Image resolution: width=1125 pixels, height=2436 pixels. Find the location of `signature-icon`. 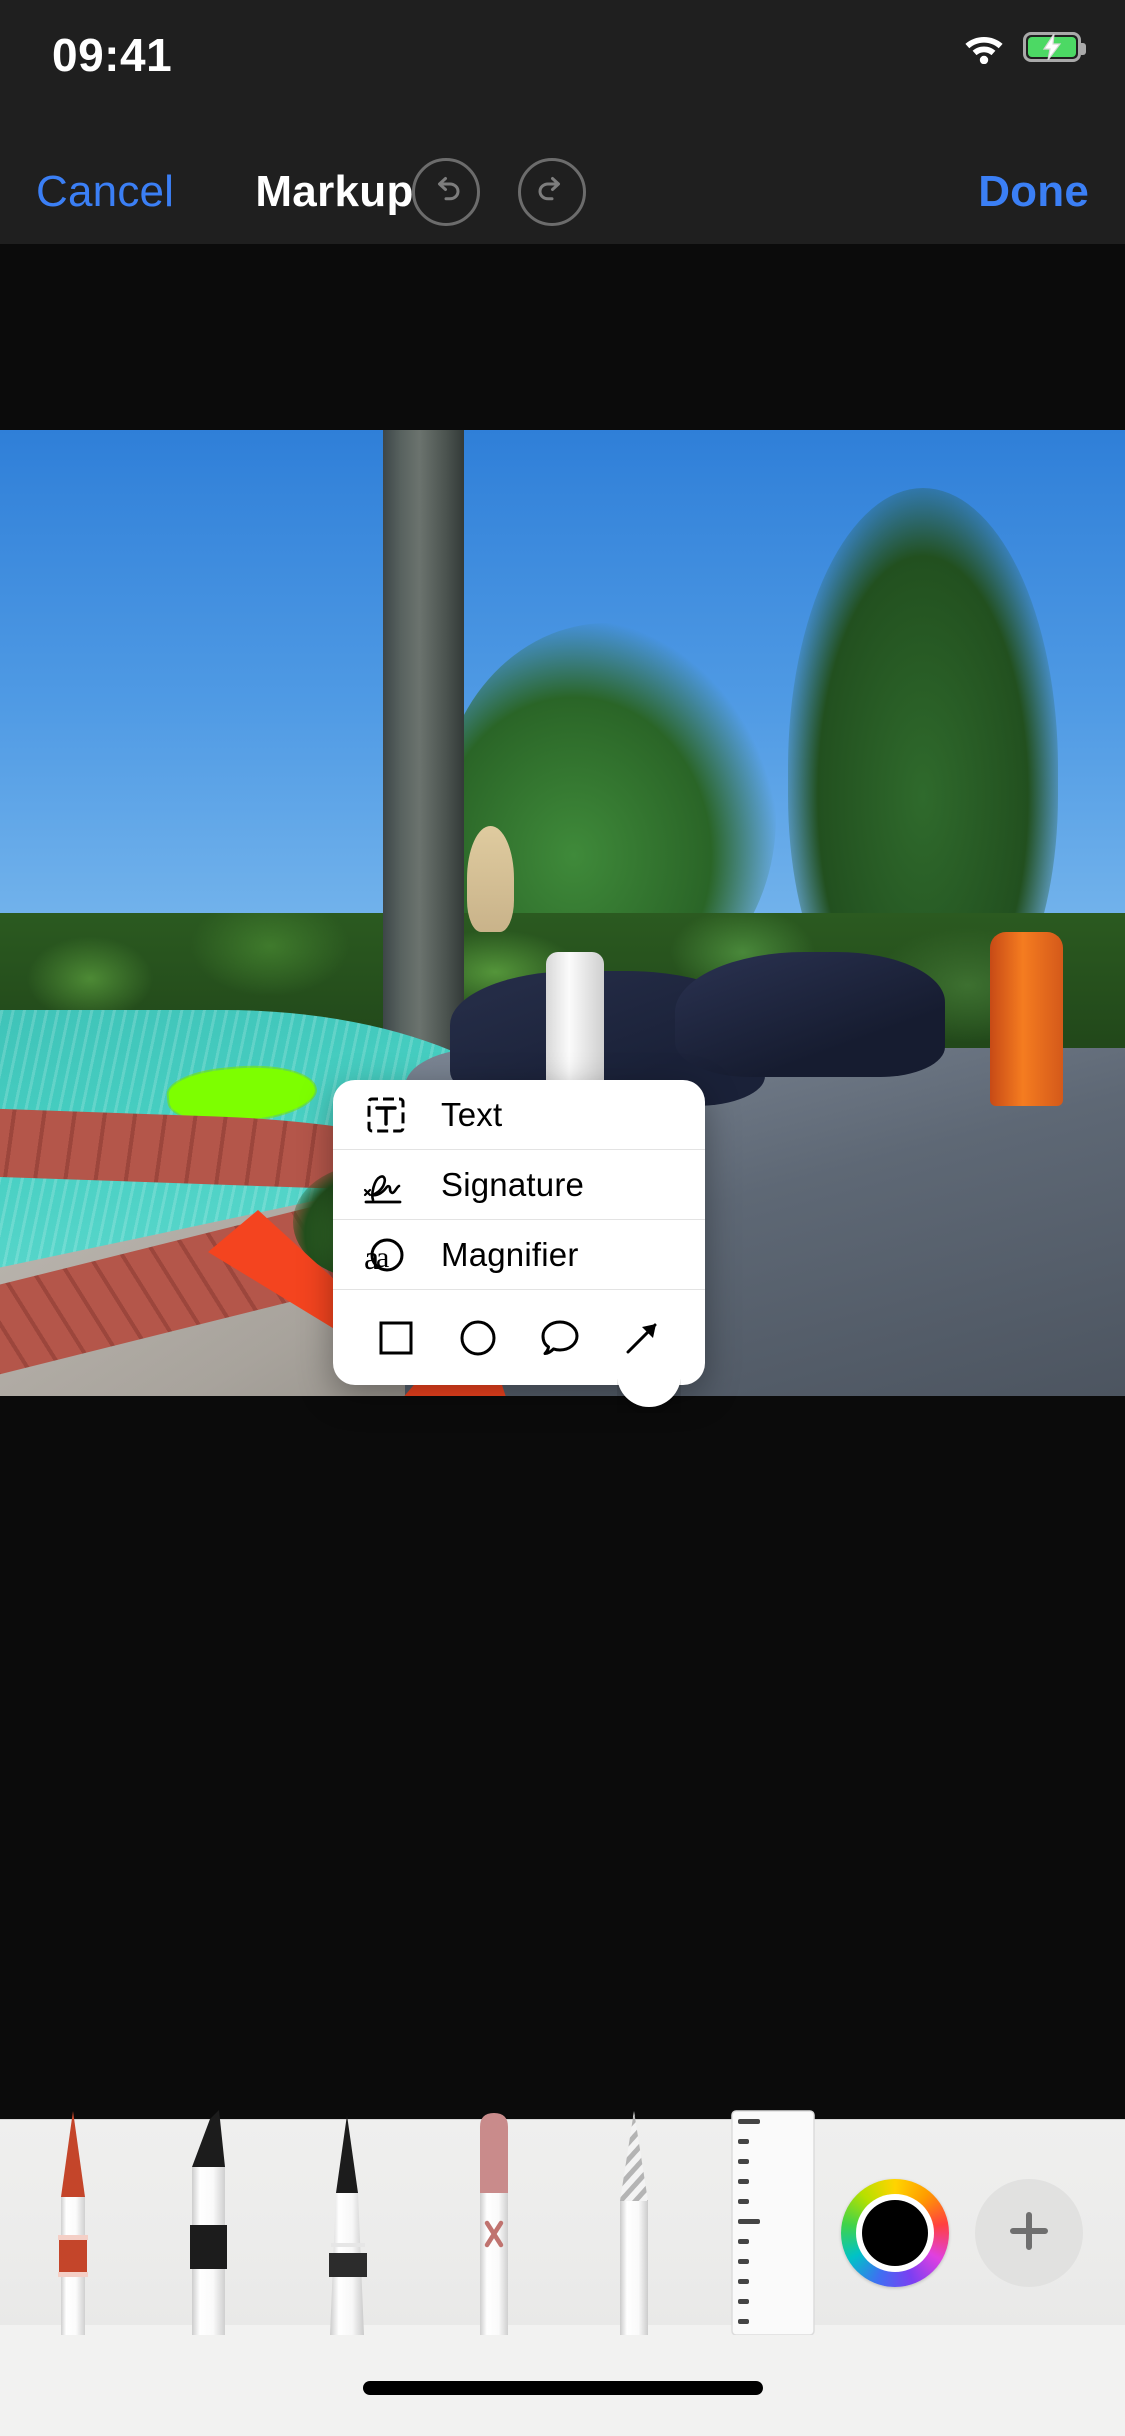

signature-icon is located at coordinates (386, 1185).